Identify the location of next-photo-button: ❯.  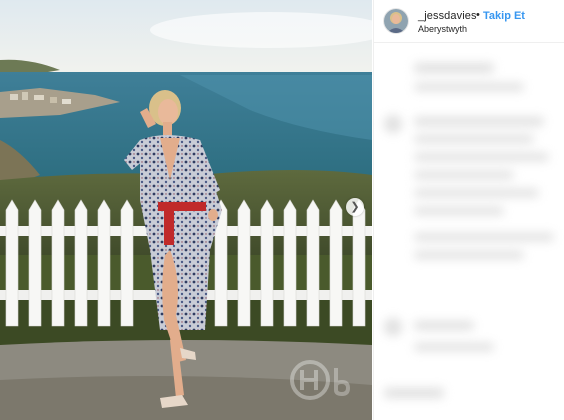
(355, 207).